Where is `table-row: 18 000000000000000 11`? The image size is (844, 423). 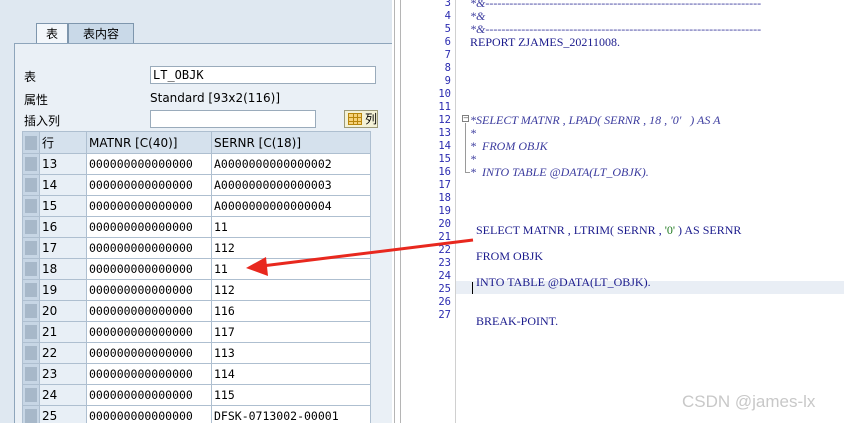 table-row: 18 000000000000000 11 is located at coordinates (196, 269).